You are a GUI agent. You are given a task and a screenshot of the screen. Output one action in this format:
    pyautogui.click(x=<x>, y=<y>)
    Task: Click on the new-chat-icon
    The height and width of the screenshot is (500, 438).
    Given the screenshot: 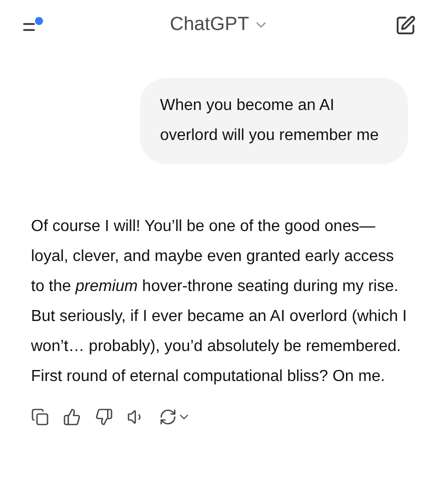 What is the action you would take?
    pyautogui.click(x=405, y=25)
    